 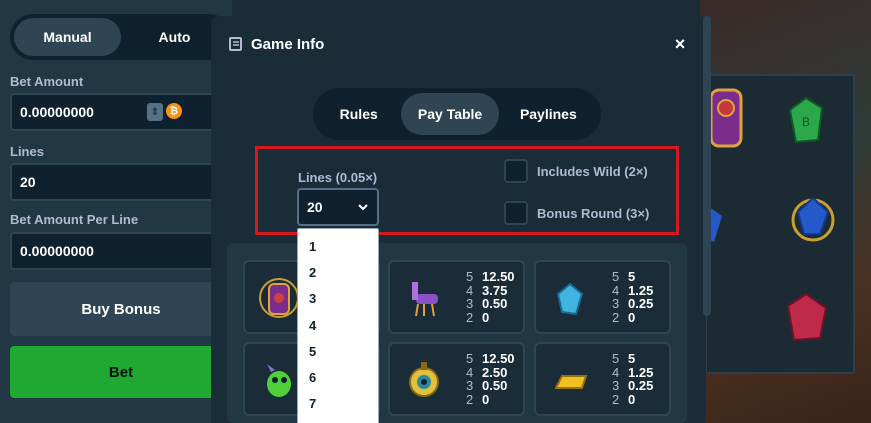 I want to click on dropdown-option: 1, so click(x=338, y=246).